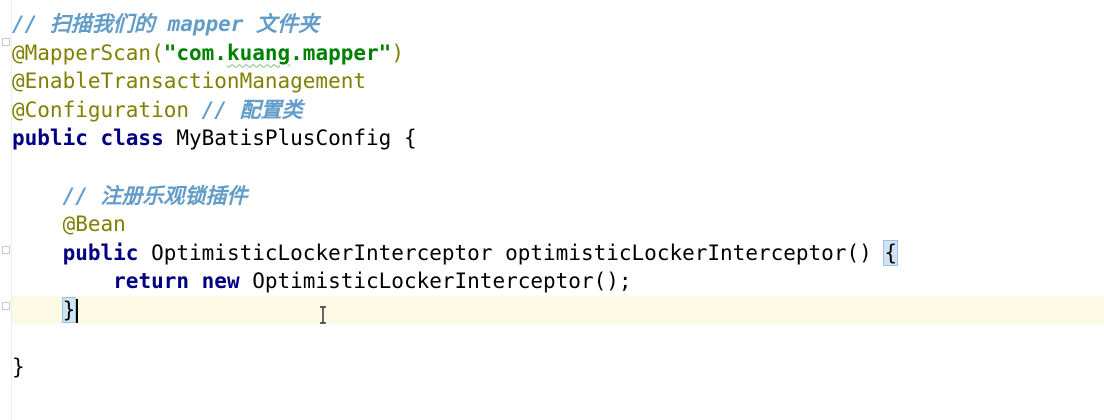  Describe the element at coordinates (189, 81) in the screenshot. I see `code-token-annotation: @EnableTransactionManagement` at that location.